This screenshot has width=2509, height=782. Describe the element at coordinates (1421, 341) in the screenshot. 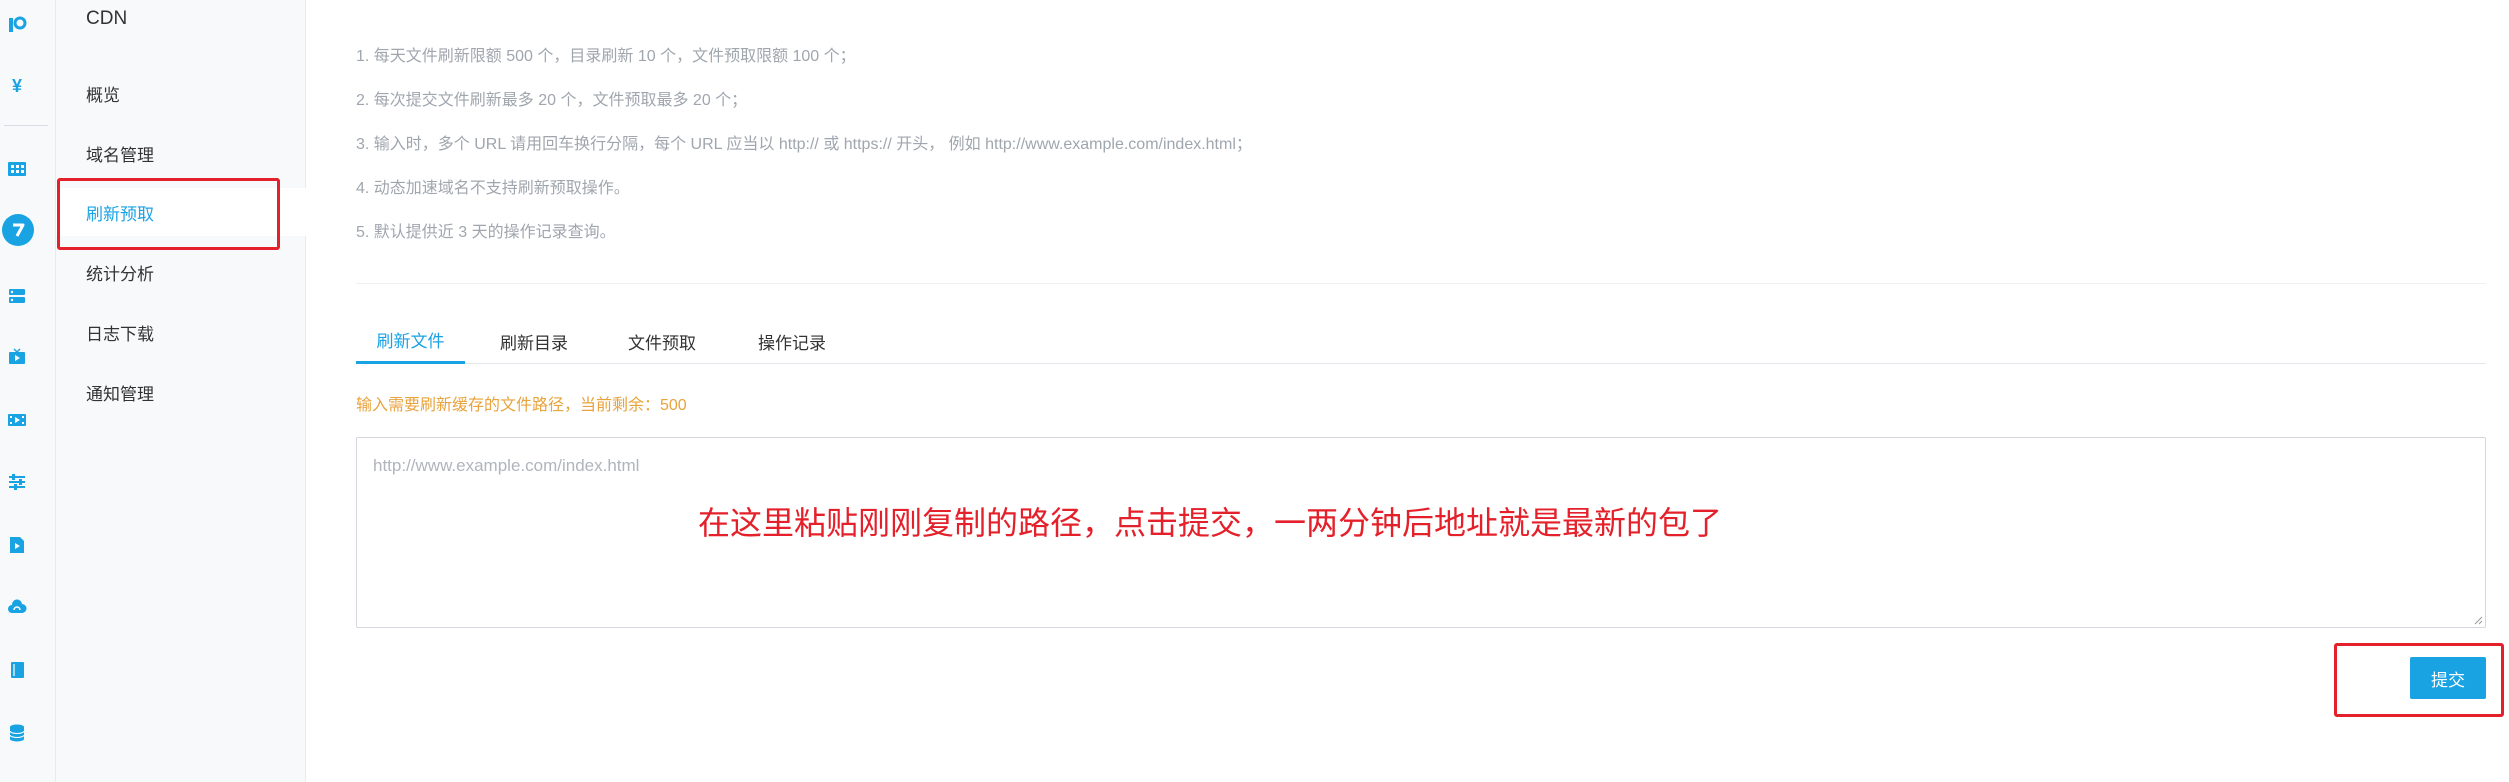

I see `tab-bar: 刷新文件 刷新目录 文件预取 操作记录` at that location.